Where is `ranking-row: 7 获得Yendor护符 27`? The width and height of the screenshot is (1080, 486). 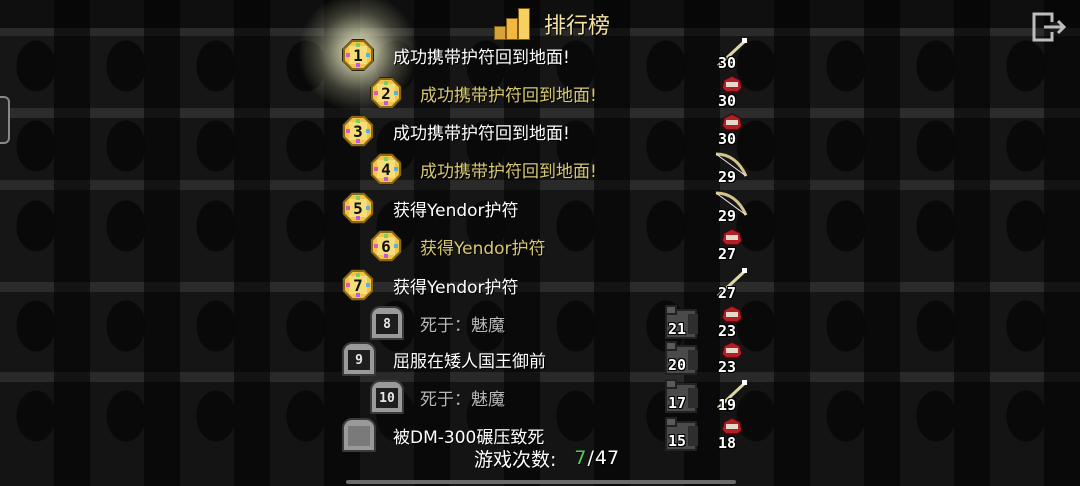
ranking-row: 7 获得Yendor护符 27 is located at coordinates (540, 285).